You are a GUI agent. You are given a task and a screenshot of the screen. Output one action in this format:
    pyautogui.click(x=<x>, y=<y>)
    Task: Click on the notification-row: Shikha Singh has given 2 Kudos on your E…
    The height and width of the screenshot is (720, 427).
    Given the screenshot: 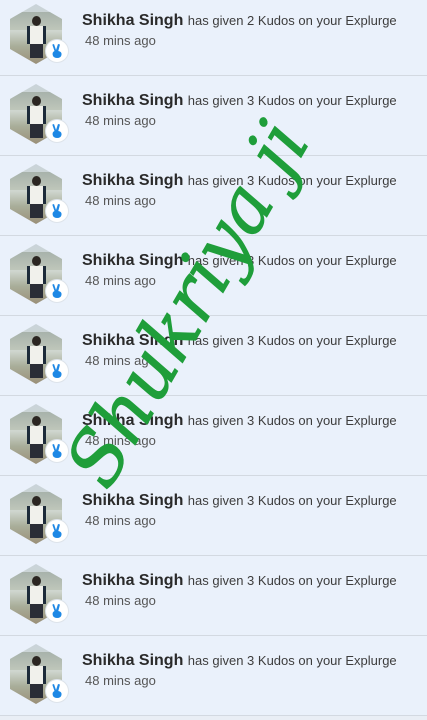 What is the action you would take?
    pyautogui.click(x=213, y=38)
    